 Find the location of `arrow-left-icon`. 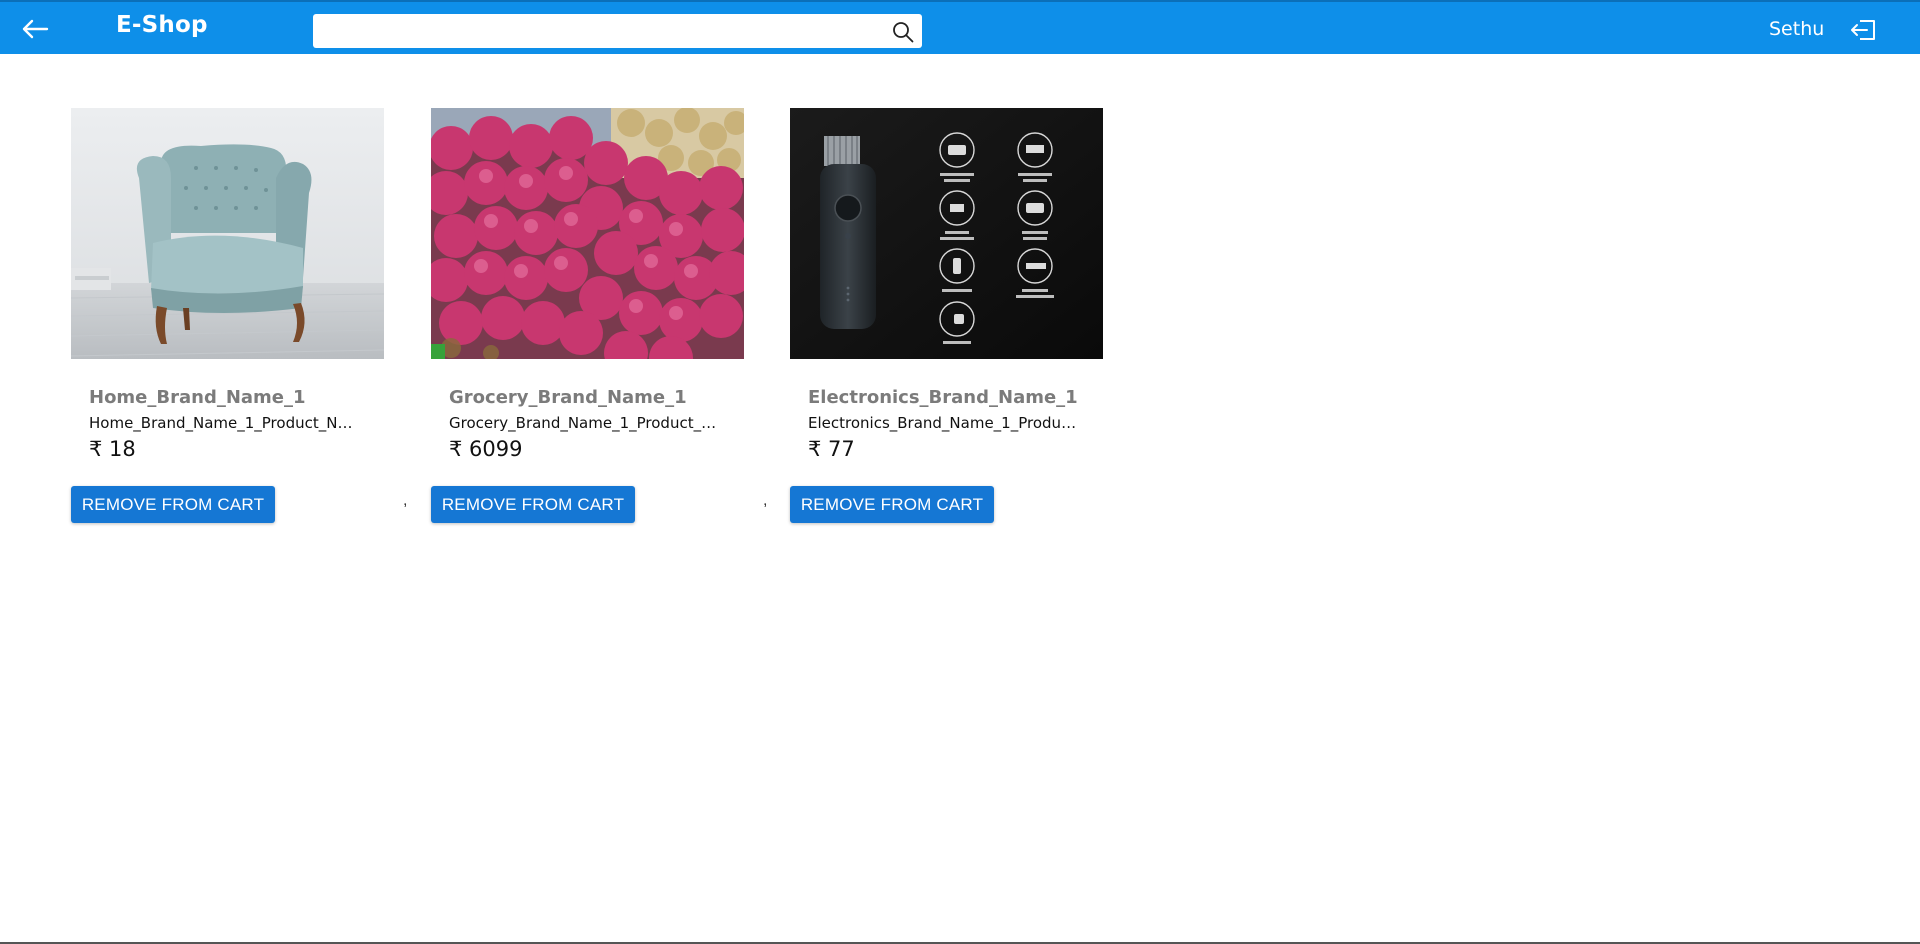

arrow-left-icon is located at coordinates (35, 29).